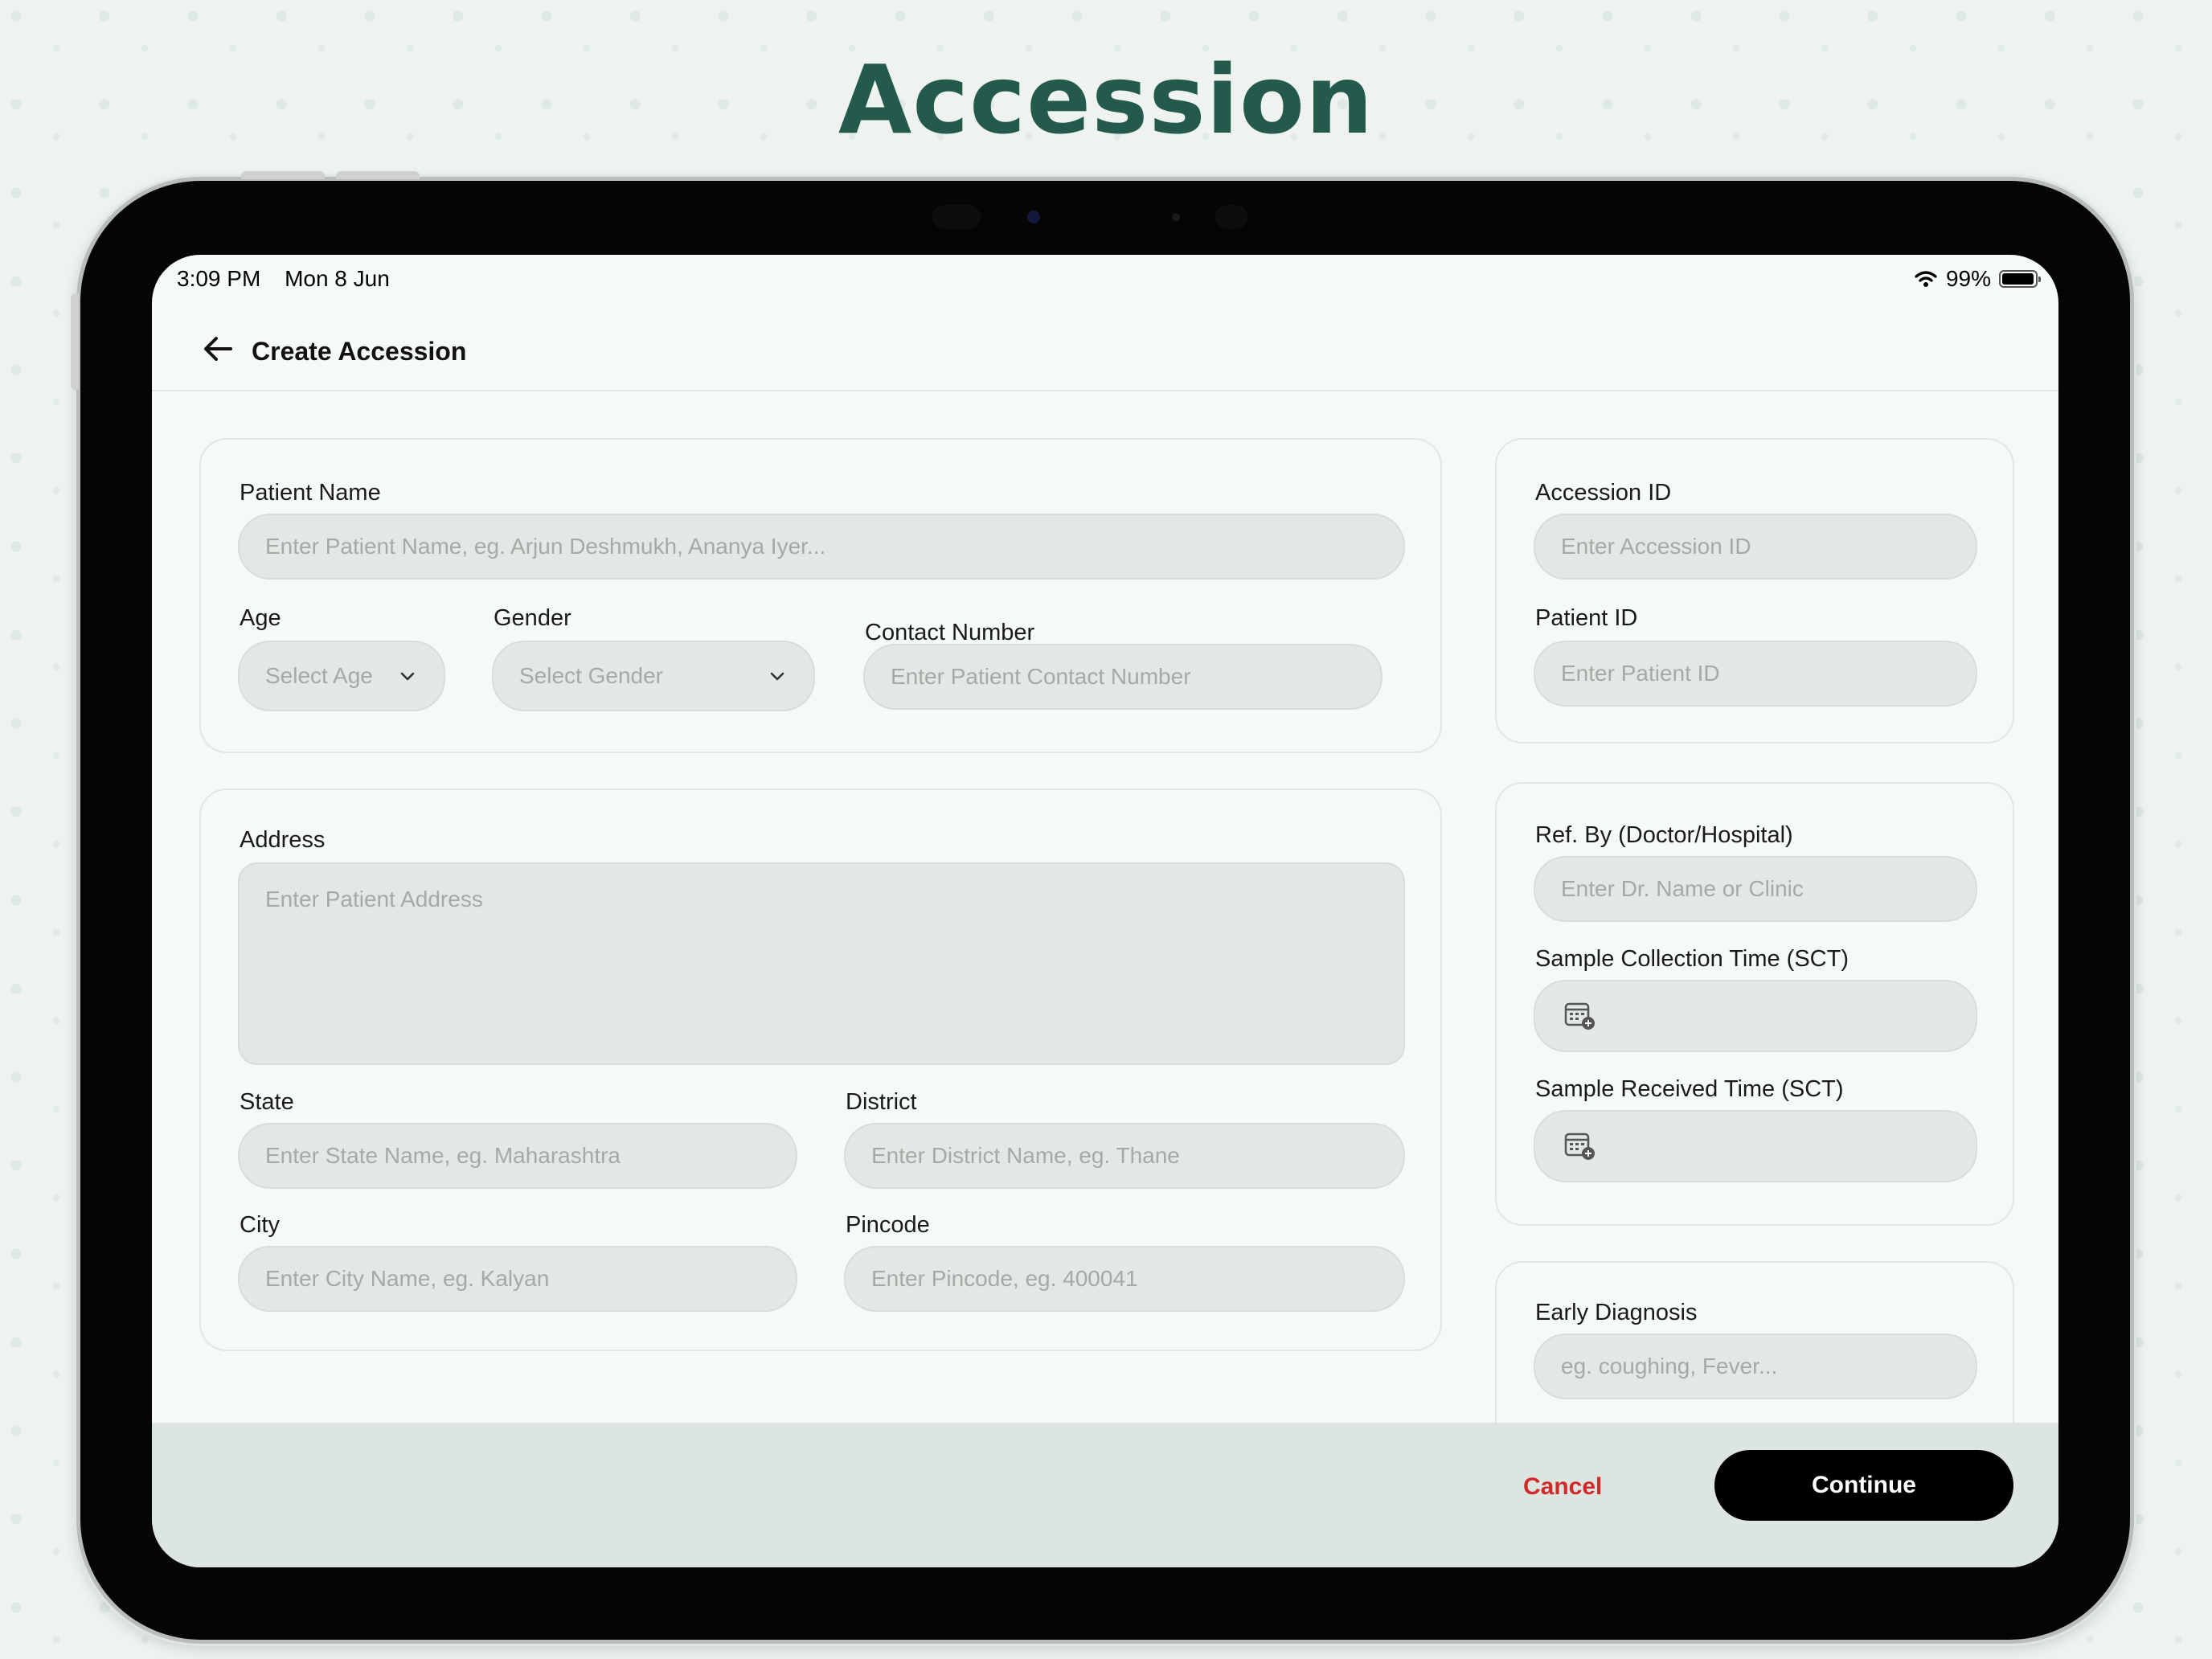  I want to click on page-title: Create Accession, so click(359, 351).